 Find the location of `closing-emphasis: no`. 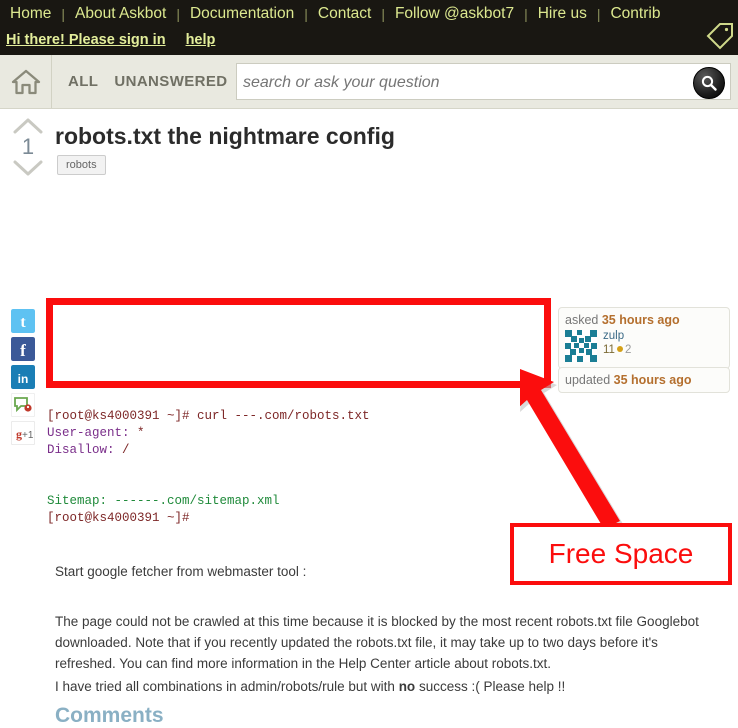

closing-emphasis: no is located at coordinates (407, 686).